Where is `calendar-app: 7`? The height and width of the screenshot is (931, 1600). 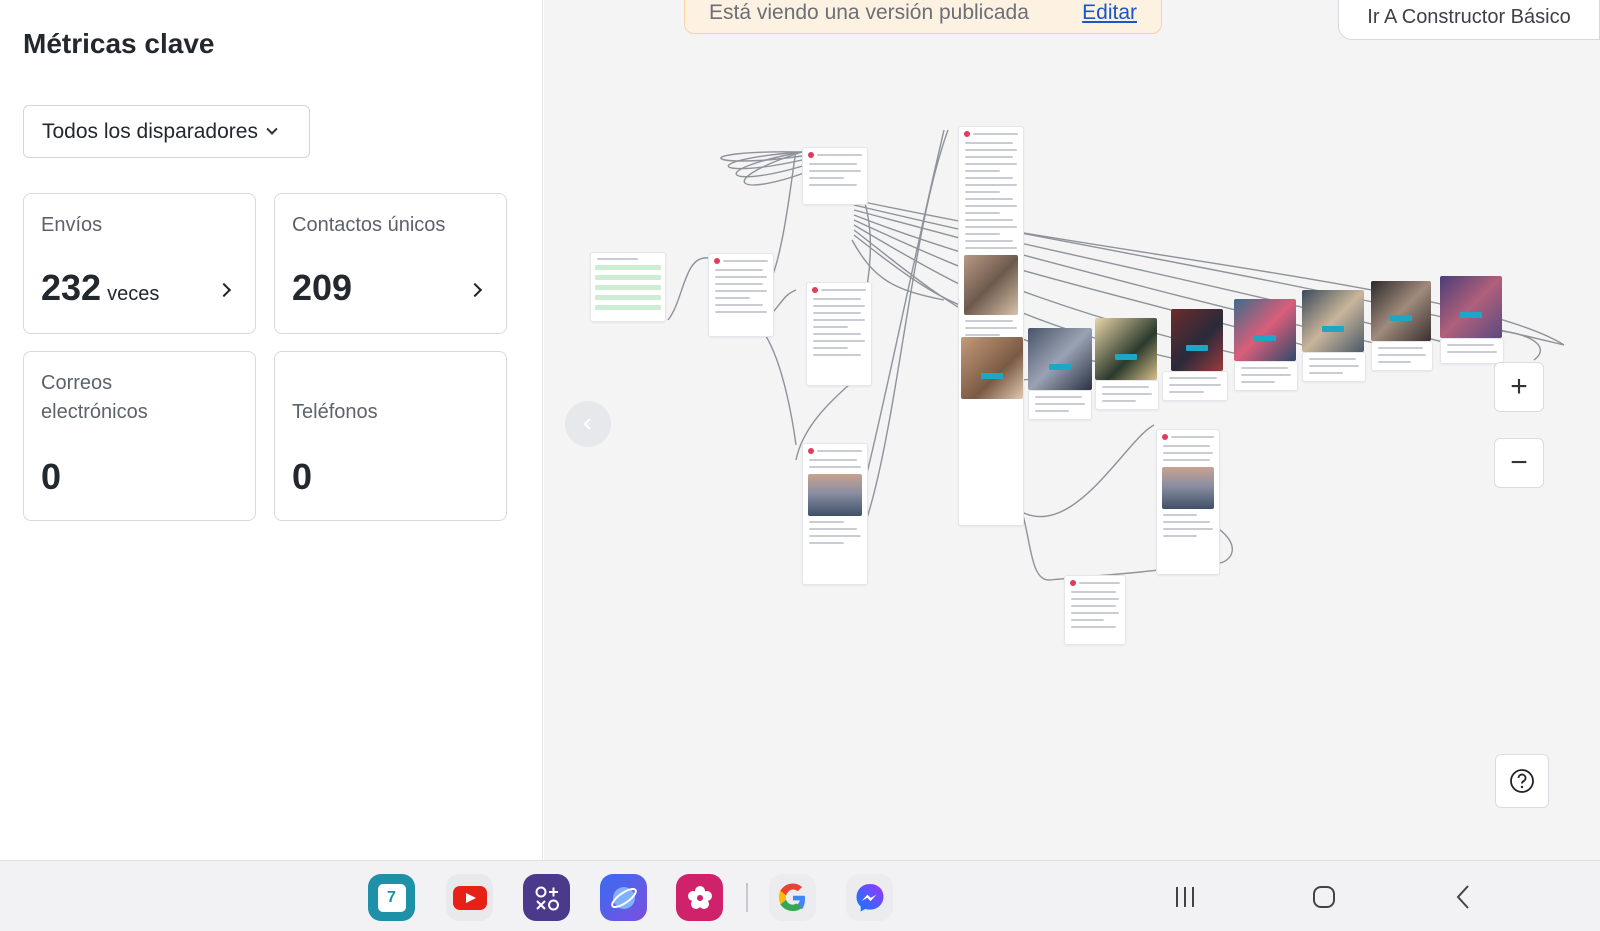 calendar-app: 7 is located at coordinates (391, 897).